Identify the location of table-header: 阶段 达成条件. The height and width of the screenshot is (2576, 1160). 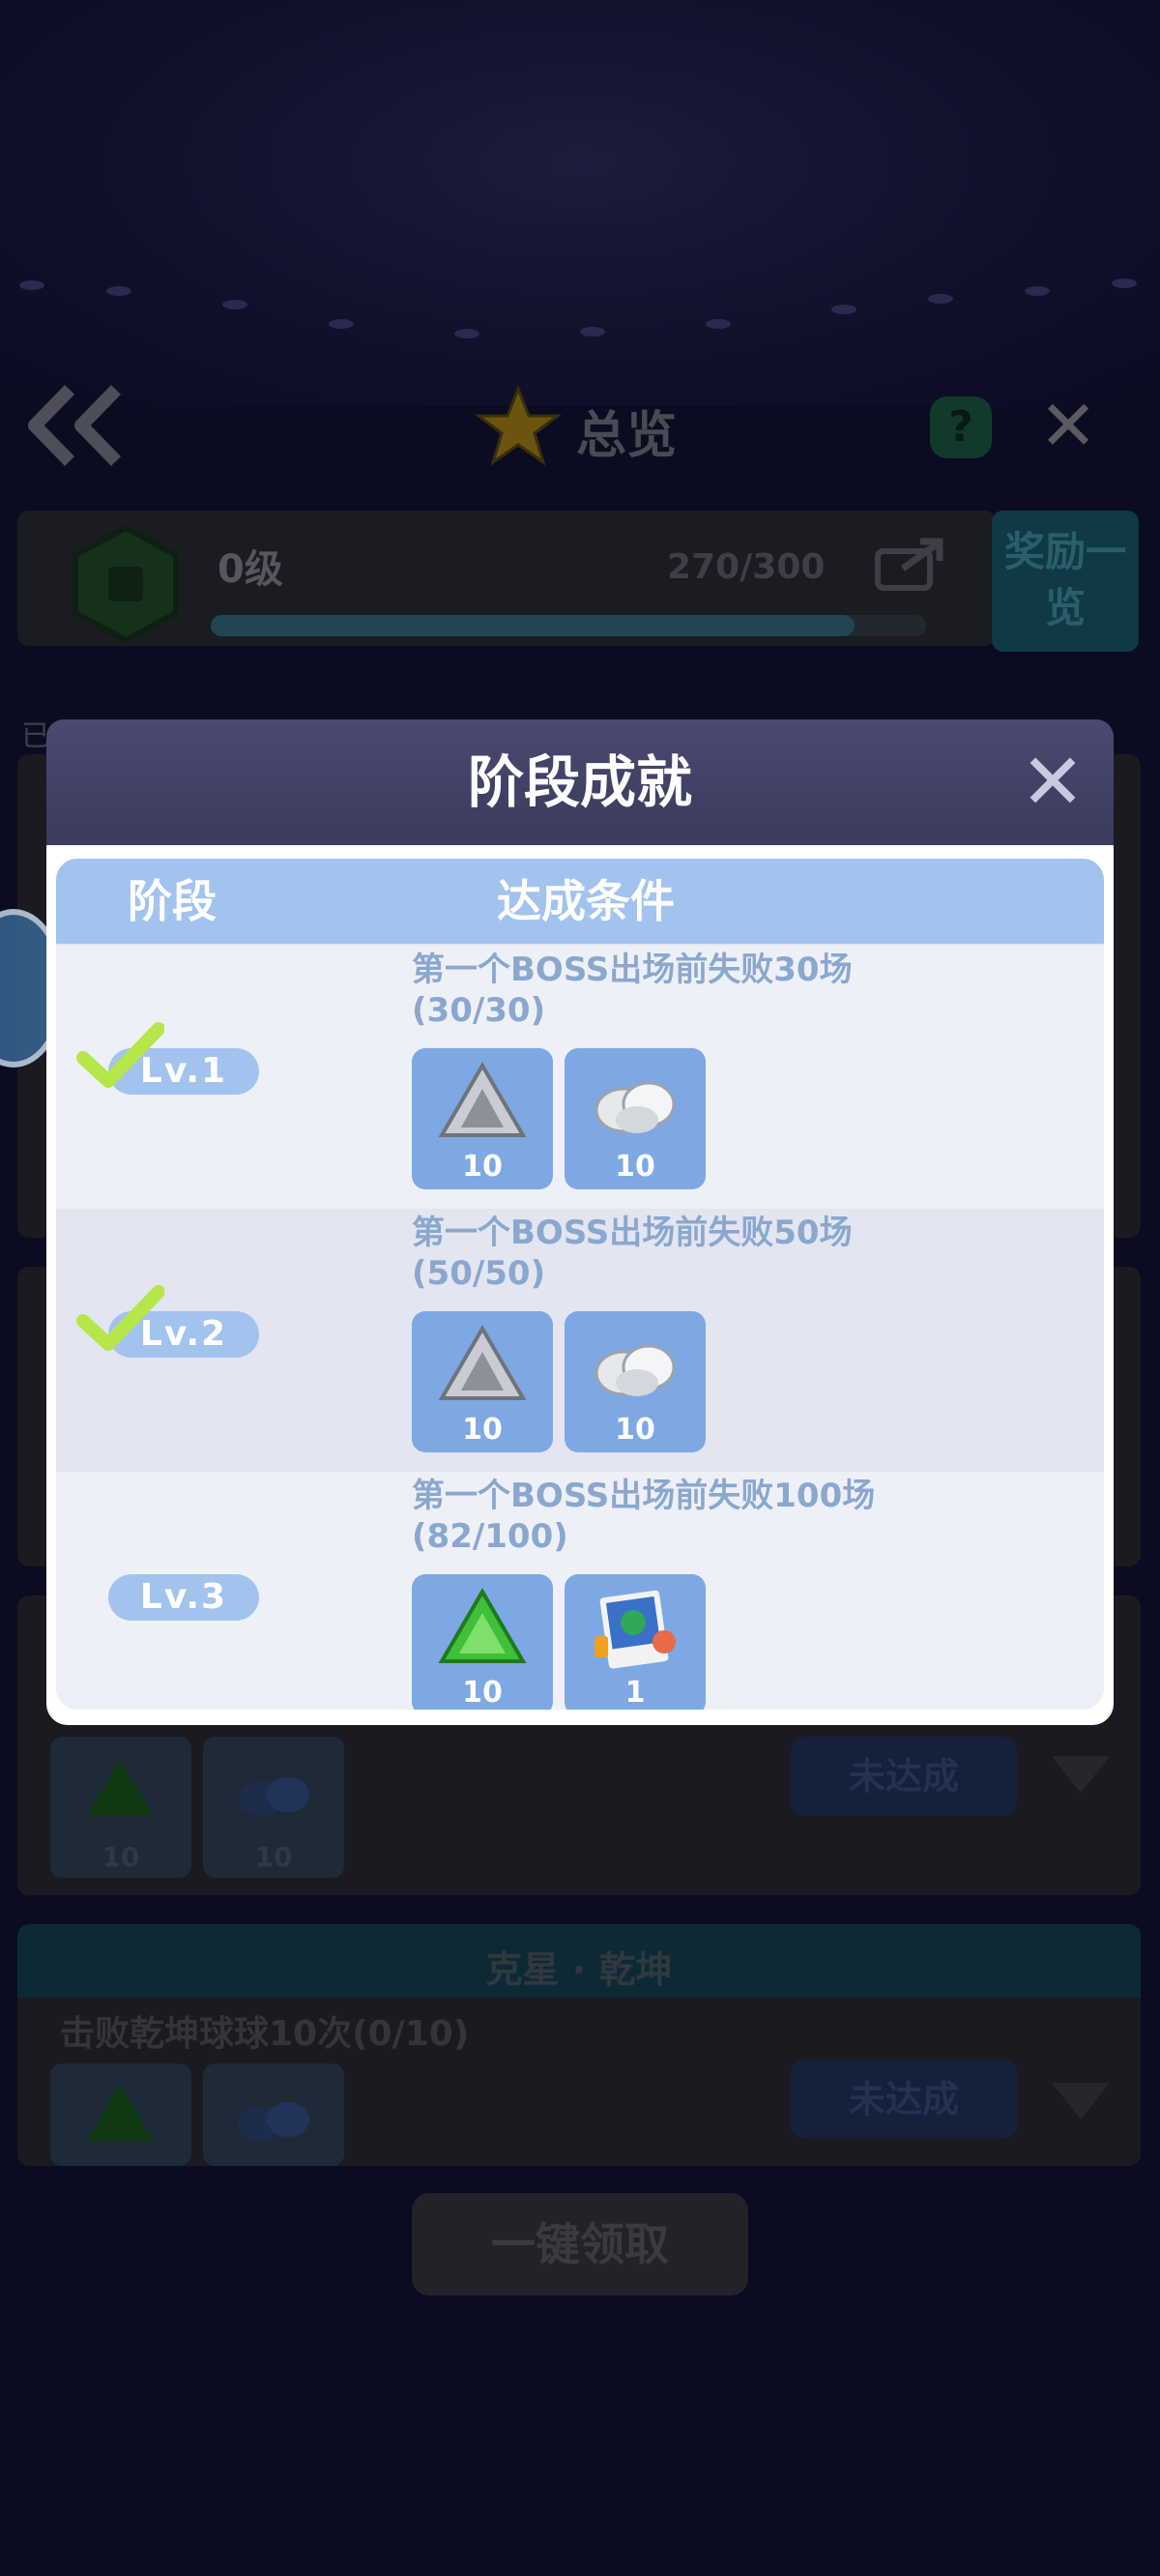
(580, 901).